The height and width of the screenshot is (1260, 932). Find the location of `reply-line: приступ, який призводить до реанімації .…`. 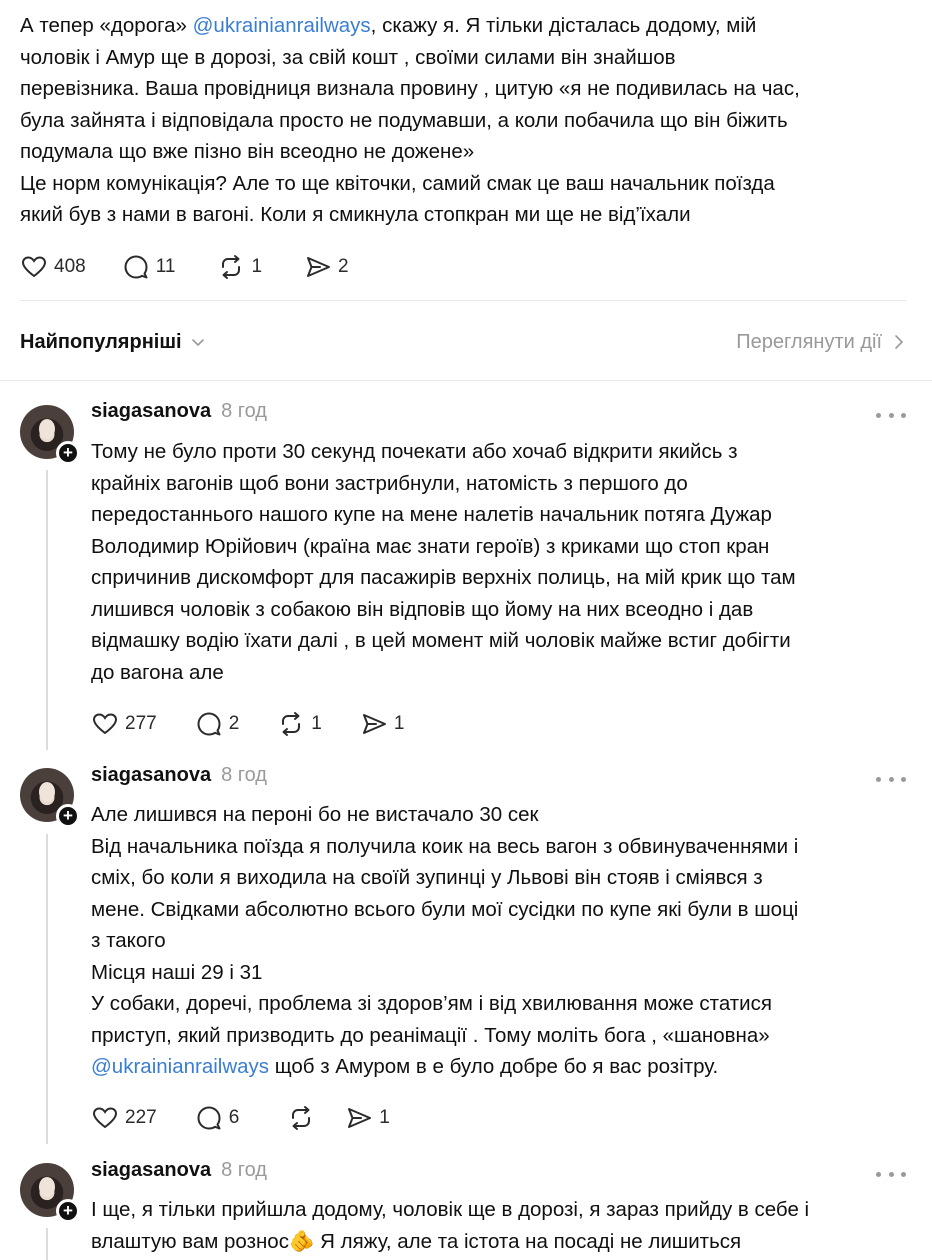

reply-line: приступ, який призводить до реанімації .… is located at coordinates (430, 1035).